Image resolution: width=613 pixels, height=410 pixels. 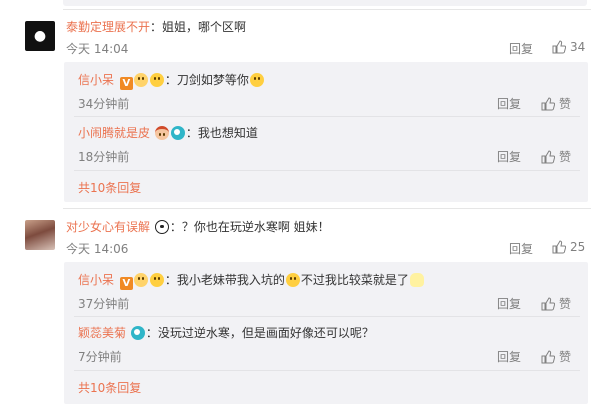 I want to click on reply-body: 信小呆 V ：我小老妹带我入坑的 不过我比较菜就是了, so click(x=251, y=280).